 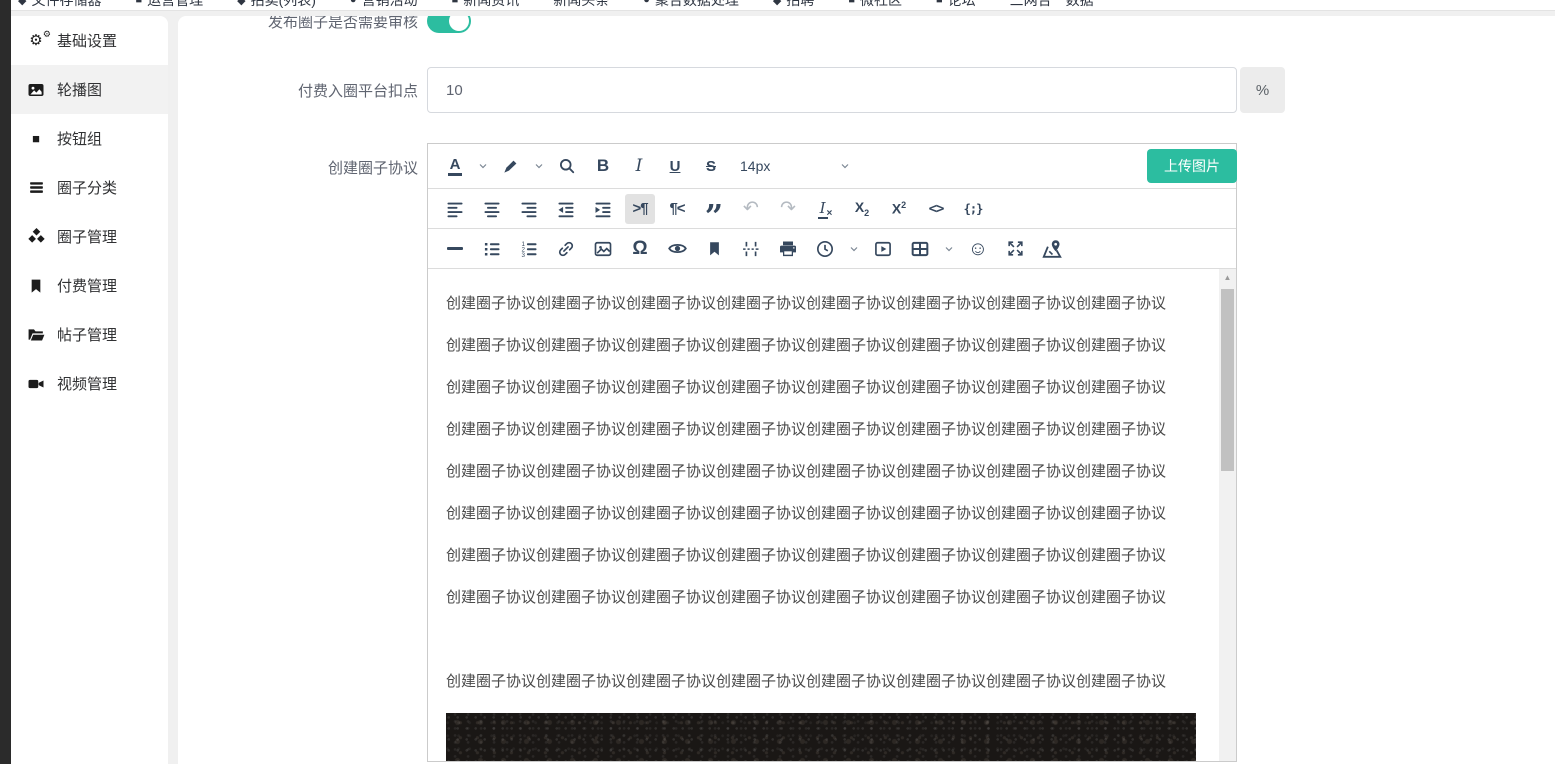 I want to click on sidebar-item-label: 视频管理, so click(x=87, y=384).